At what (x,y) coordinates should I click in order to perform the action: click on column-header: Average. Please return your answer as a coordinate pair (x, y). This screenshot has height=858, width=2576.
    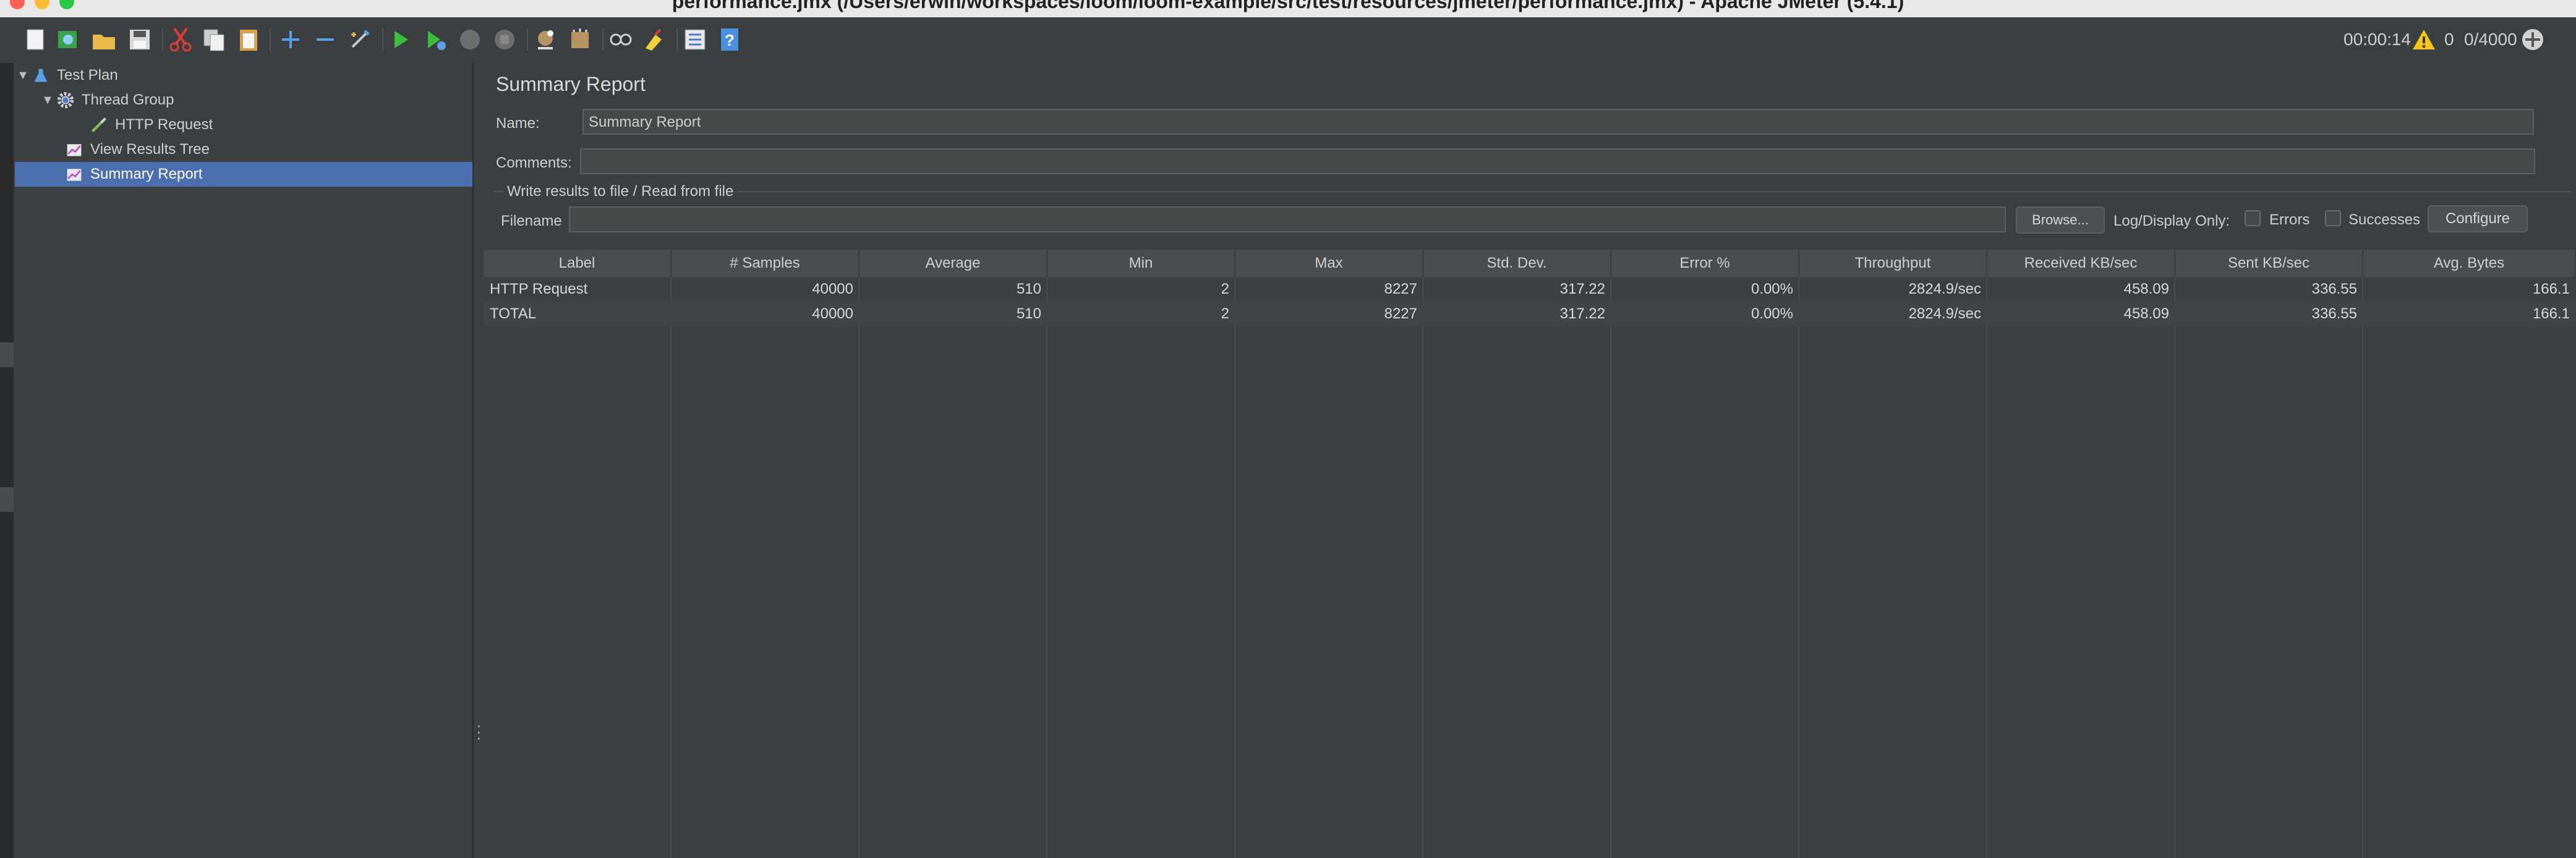
    Looking at the image, I should click on (953, 263).